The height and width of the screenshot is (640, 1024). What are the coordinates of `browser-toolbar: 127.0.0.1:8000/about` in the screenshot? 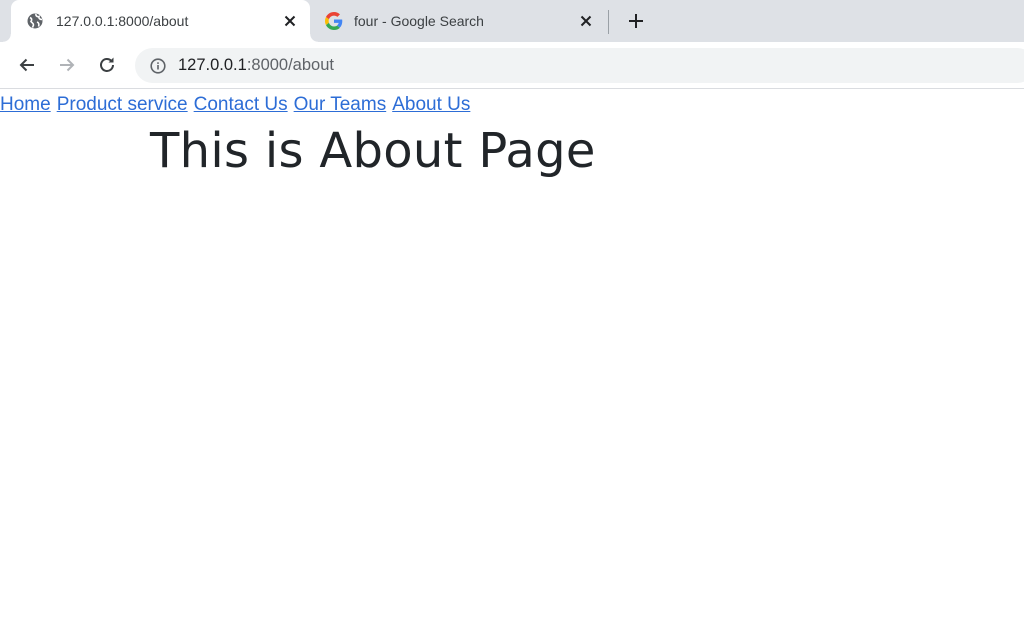 It's located at (512, 65).